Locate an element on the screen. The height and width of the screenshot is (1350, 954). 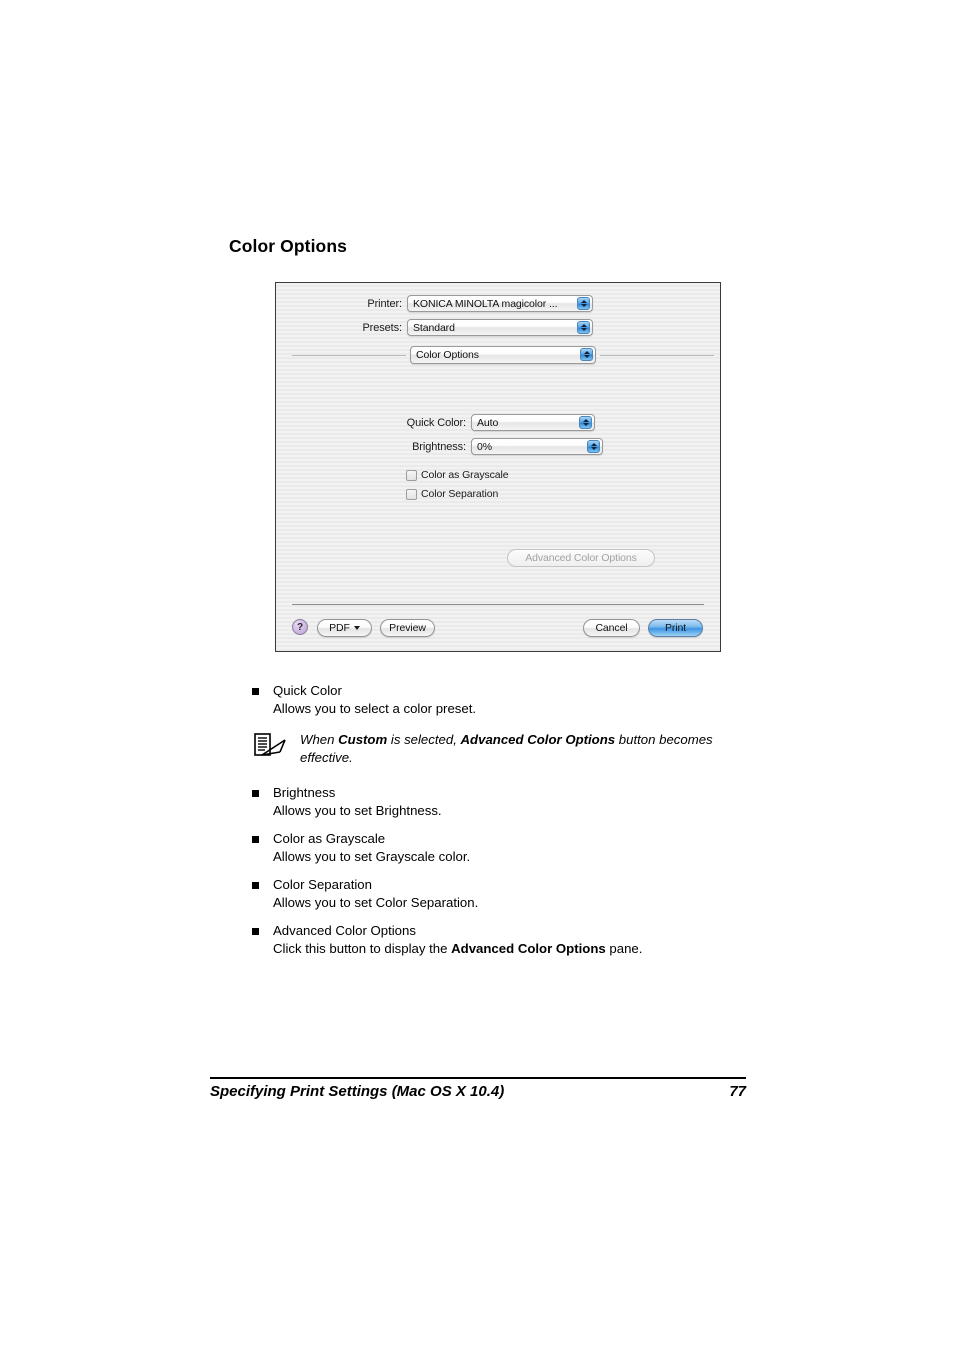
brightness-label: Brightness: is located at coordinates (439, 446).